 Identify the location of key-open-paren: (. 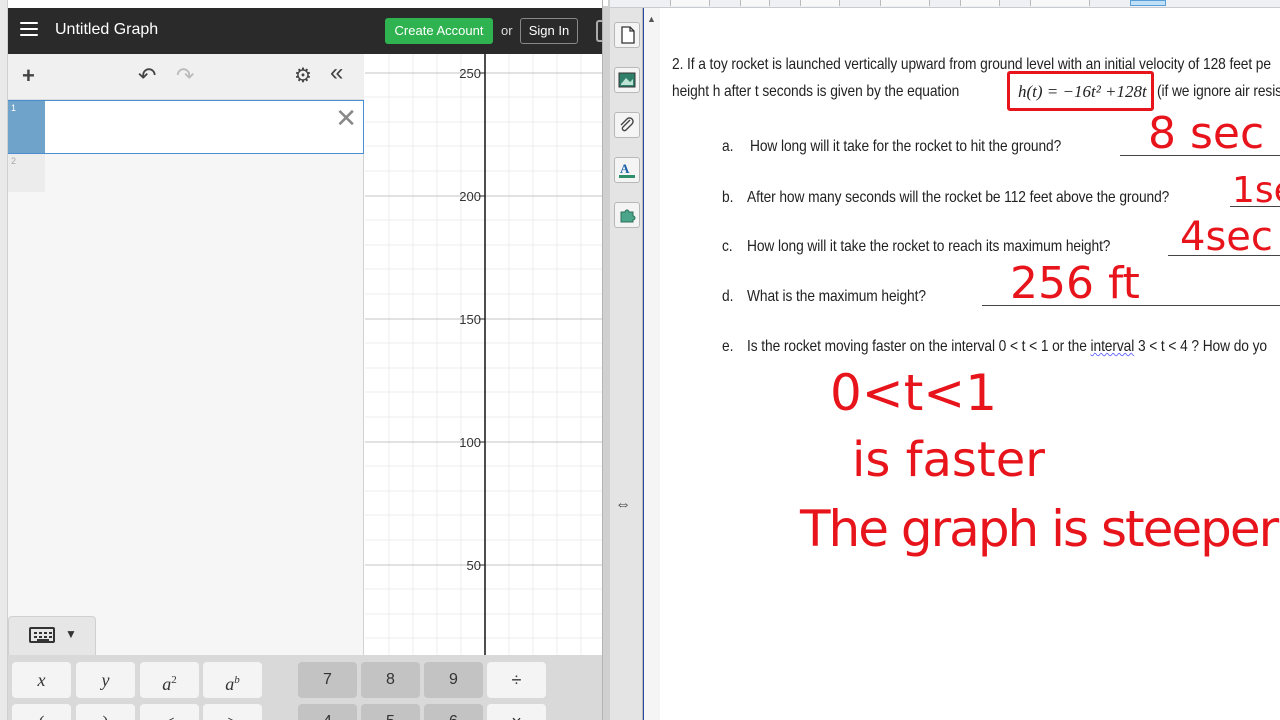
(41, 712).